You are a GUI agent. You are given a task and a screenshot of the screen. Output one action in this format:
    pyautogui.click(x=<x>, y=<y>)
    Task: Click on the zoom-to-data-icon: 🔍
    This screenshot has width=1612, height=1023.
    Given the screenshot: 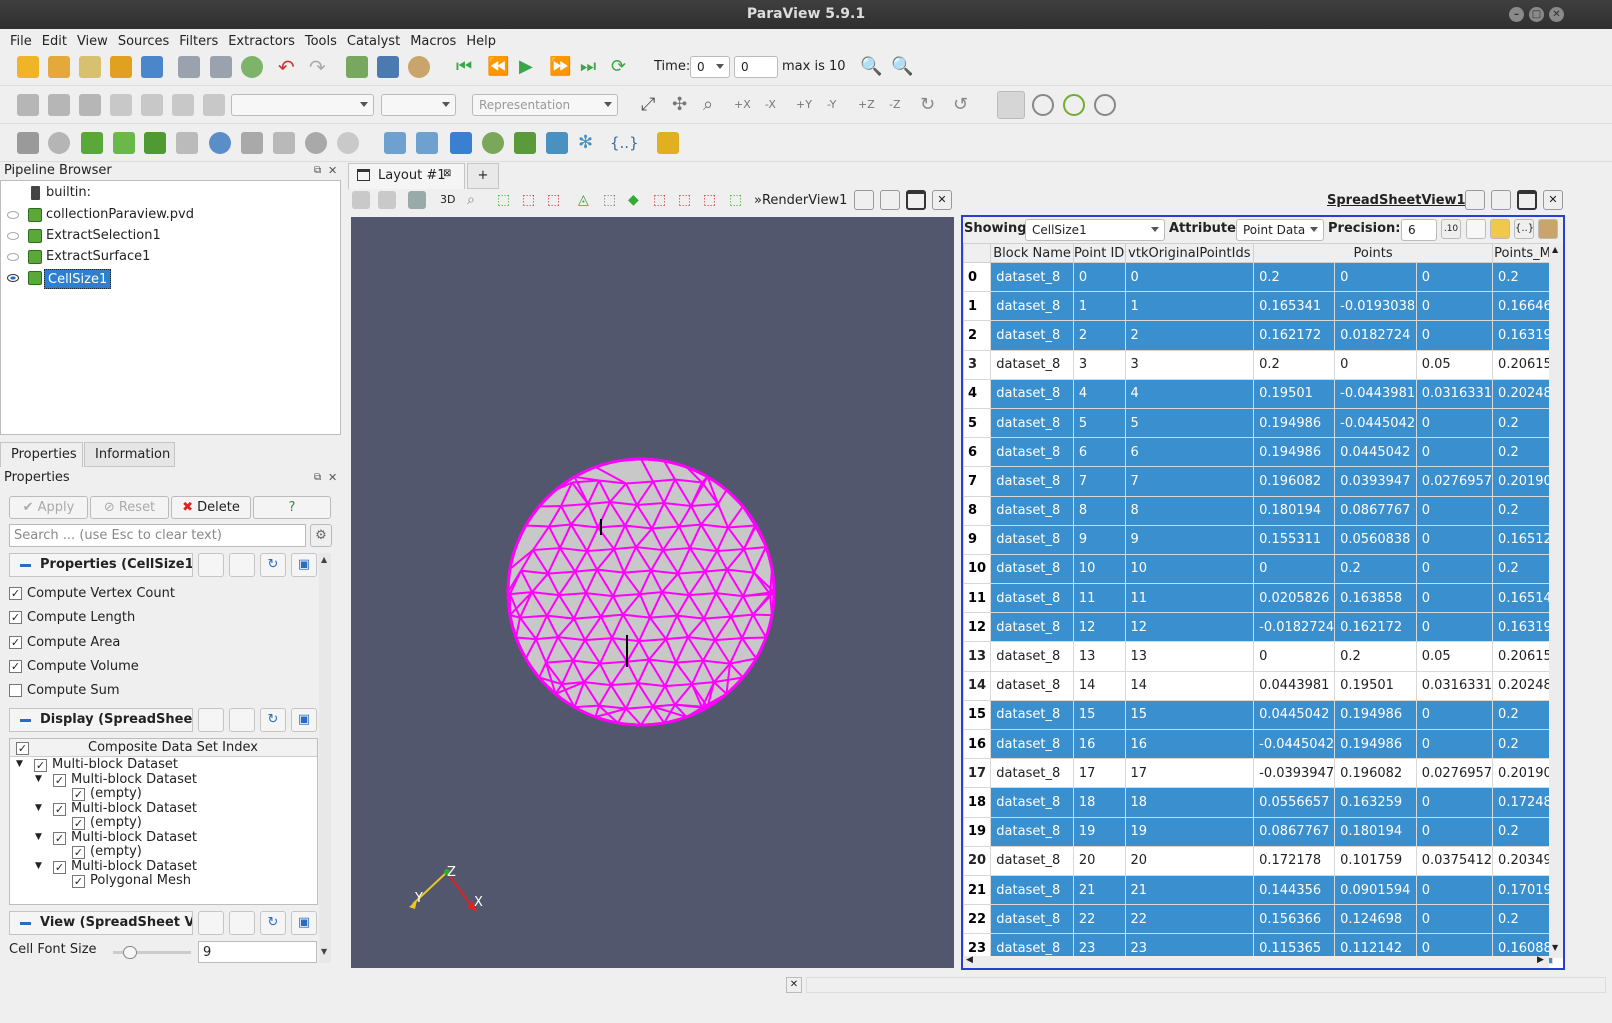 What is the action you would take?
    pyautogui.click(x=871, y=67)
    